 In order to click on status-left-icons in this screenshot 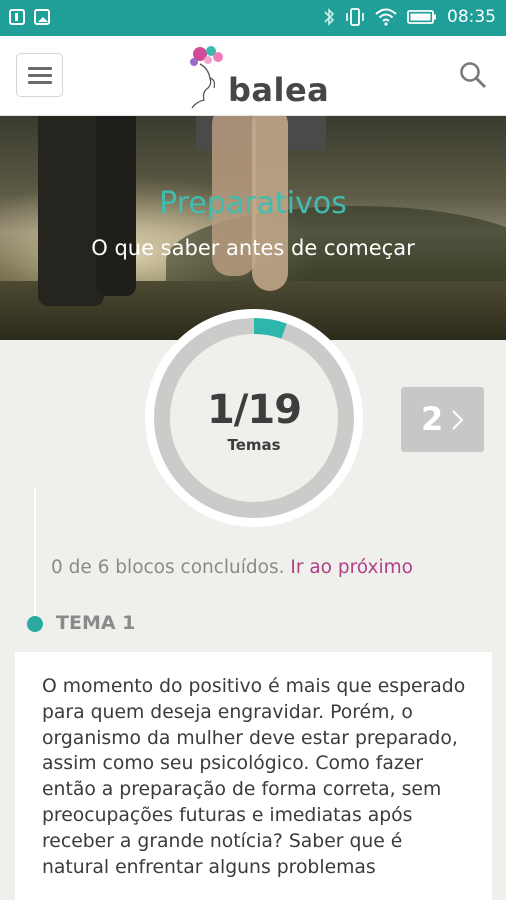, I will do `click(29, 17)`.